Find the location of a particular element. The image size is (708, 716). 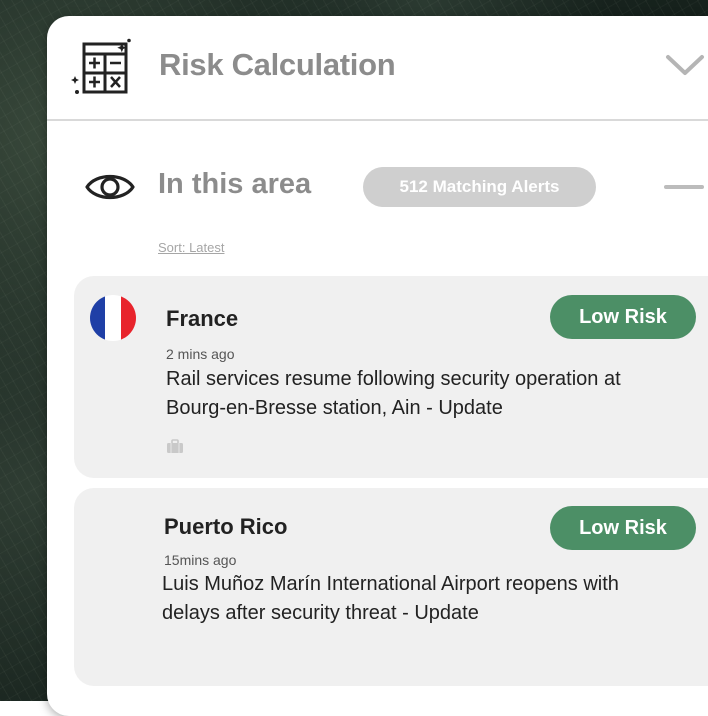

briefcase-icon is located at coordinates (175, 446).